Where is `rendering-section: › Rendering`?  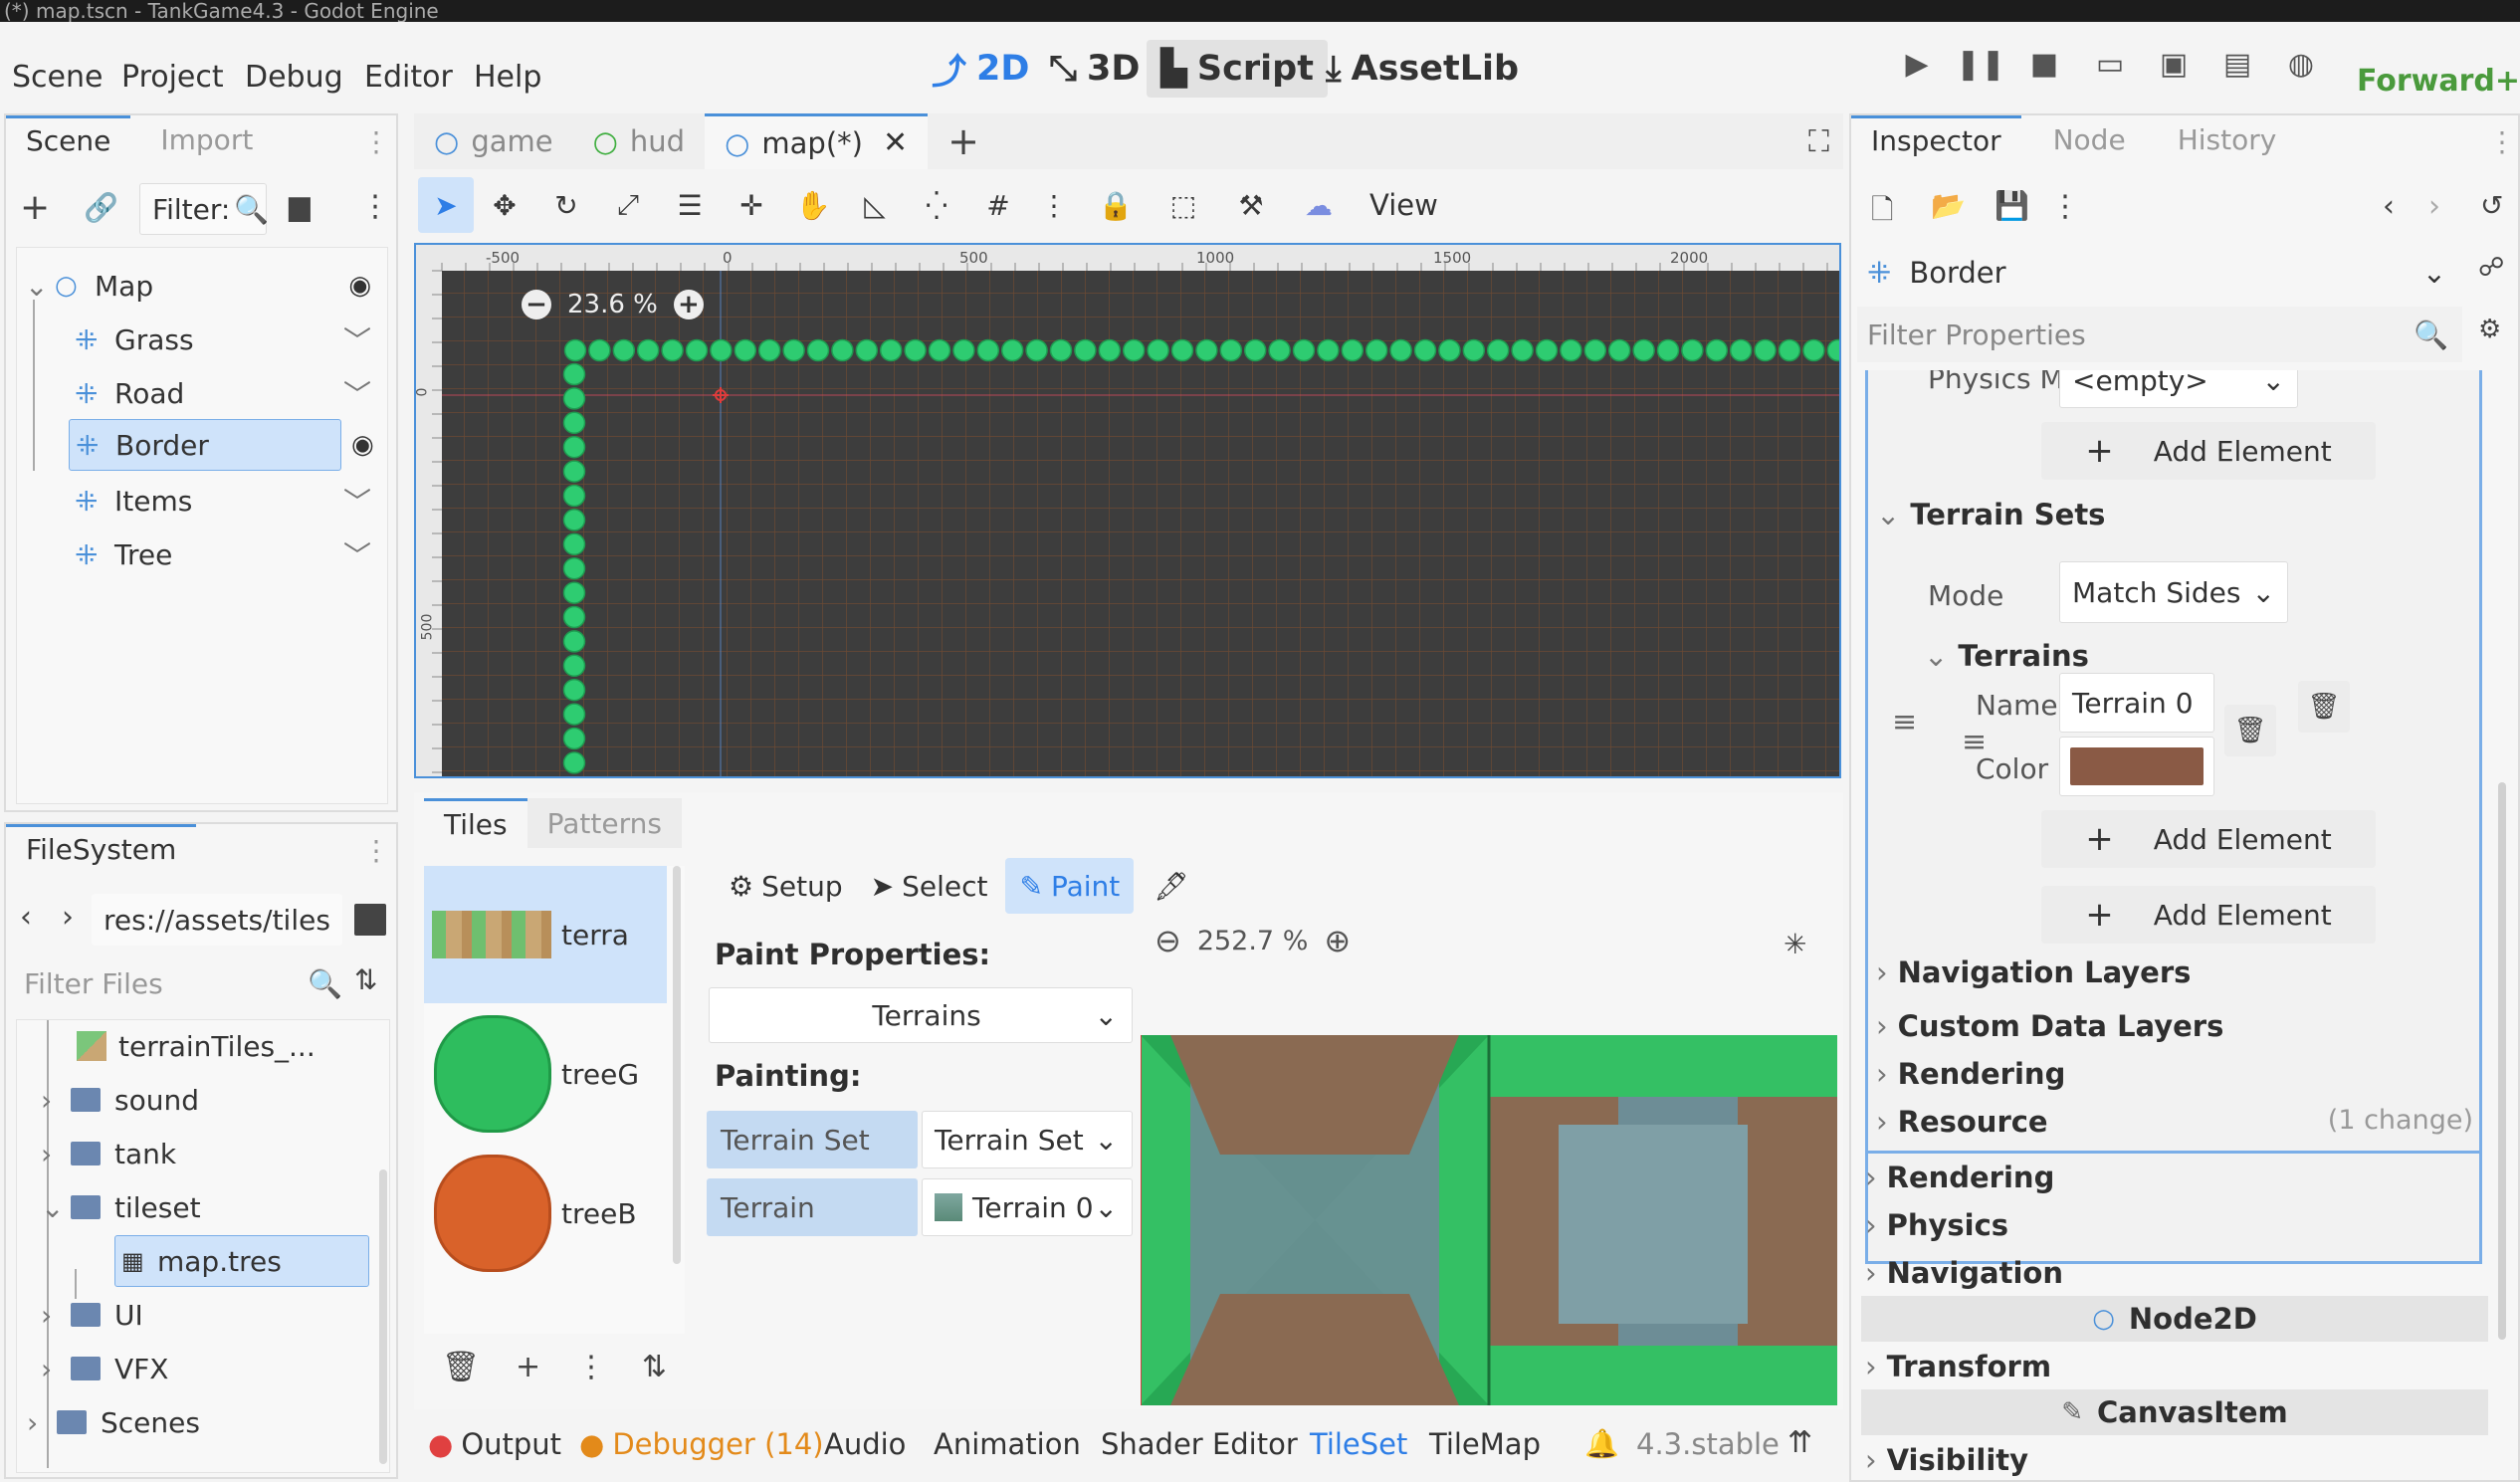
rendering-section: › Rendering is located at coordinates (1970, 1074).